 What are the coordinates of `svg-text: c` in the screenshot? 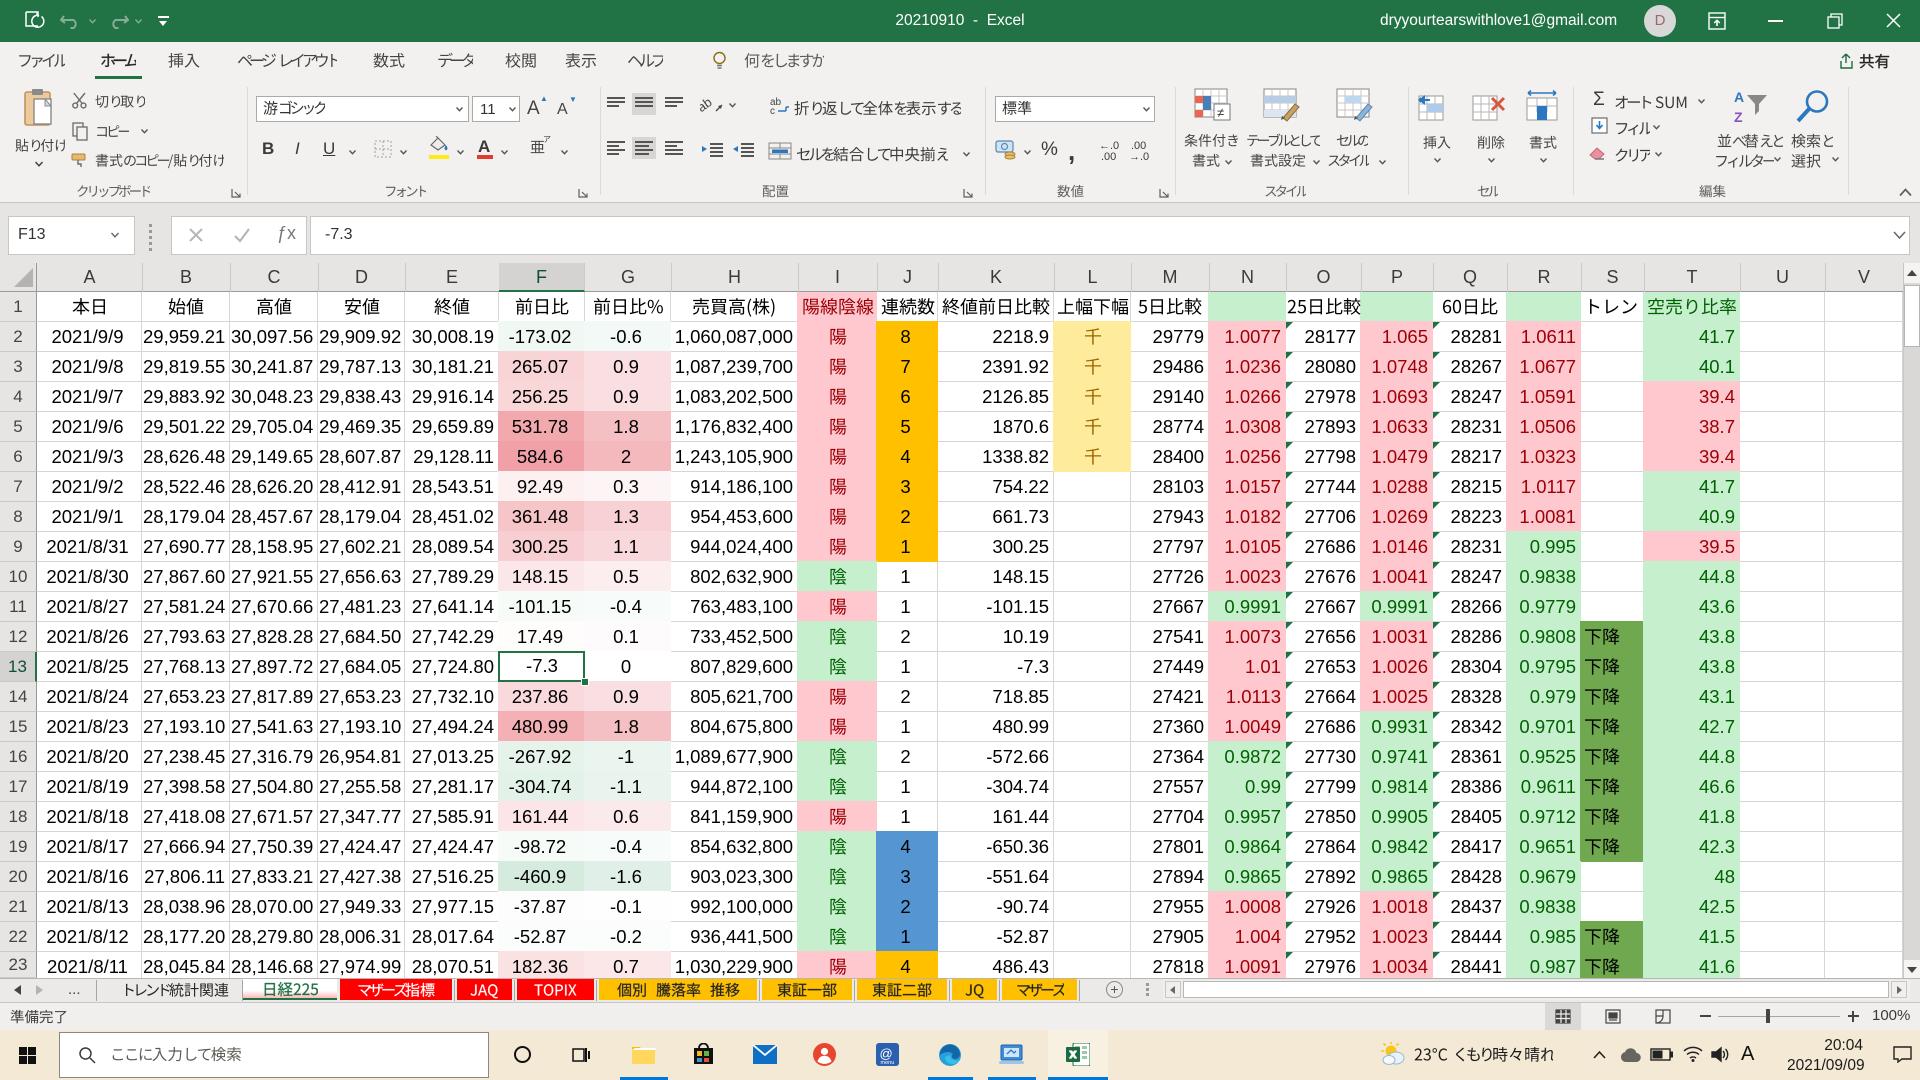 It's located at (772, 111).